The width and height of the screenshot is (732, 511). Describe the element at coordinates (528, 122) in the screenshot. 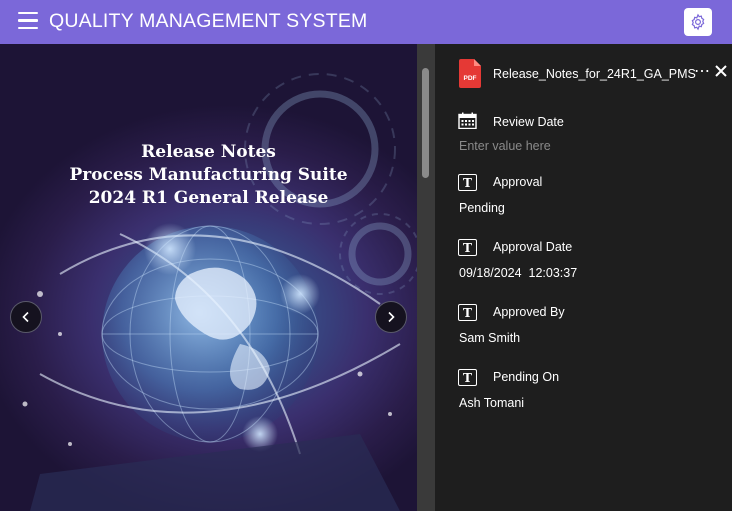

I see `review-date-label: Review Date` at that location.